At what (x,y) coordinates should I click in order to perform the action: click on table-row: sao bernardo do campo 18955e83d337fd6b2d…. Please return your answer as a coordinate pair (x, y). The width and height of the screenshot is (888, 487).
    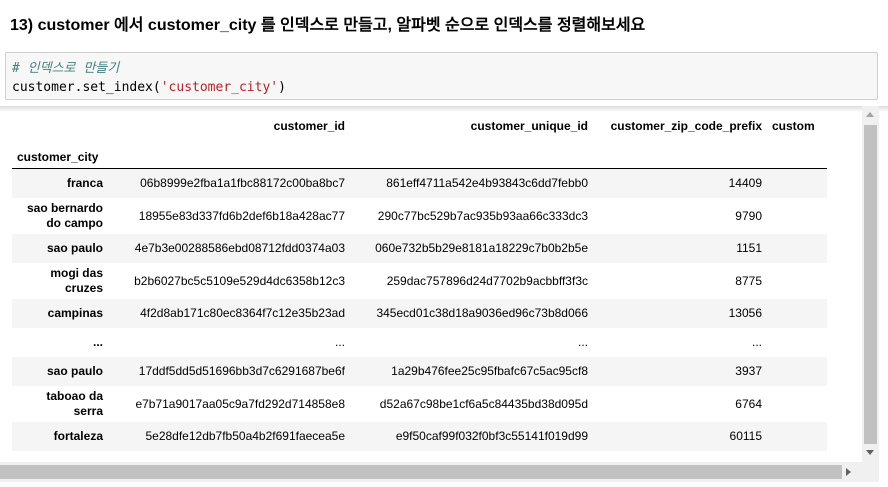
    Looking at the image, I should click on (419, 216).